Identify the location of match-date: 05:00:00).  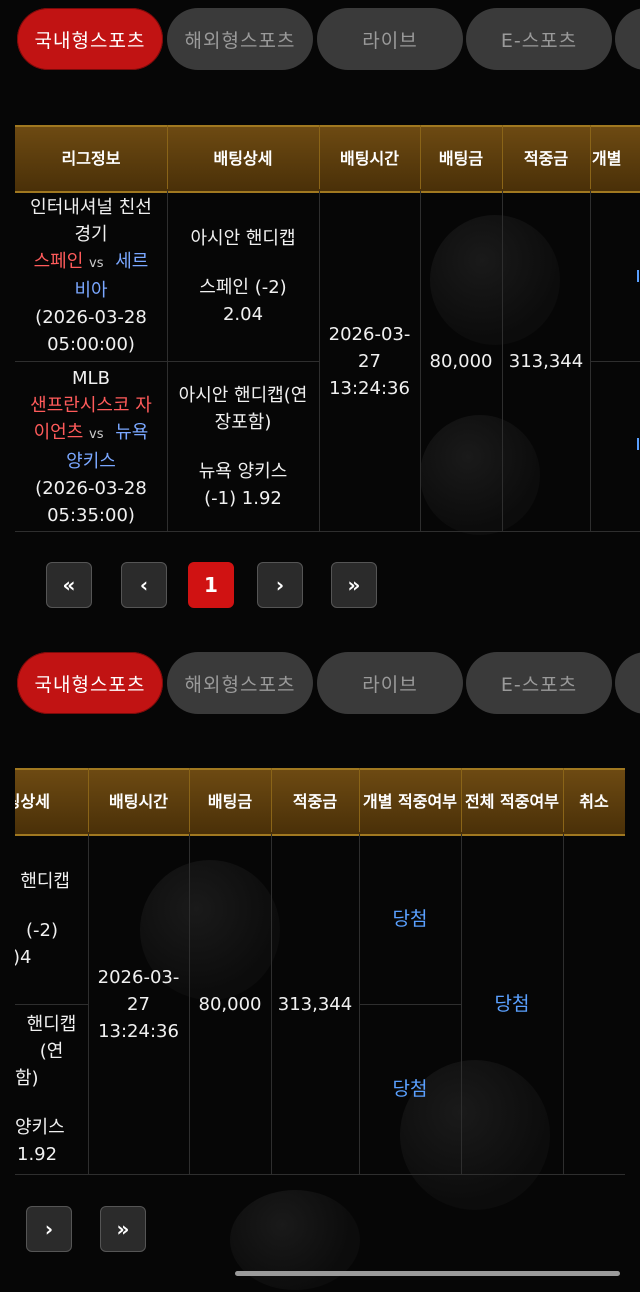
(91, 344).